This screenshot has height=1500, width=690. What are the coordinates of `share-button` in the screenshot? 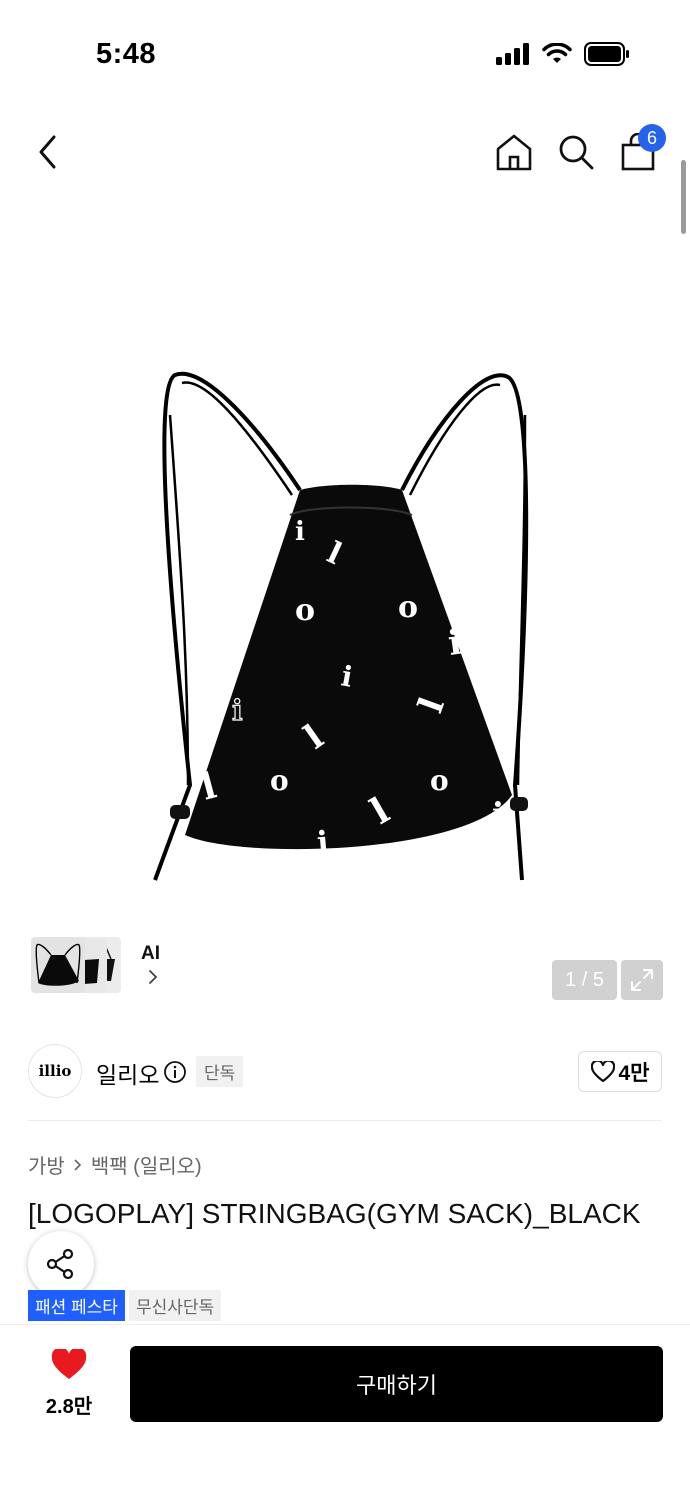 It's located at (61, 1264).